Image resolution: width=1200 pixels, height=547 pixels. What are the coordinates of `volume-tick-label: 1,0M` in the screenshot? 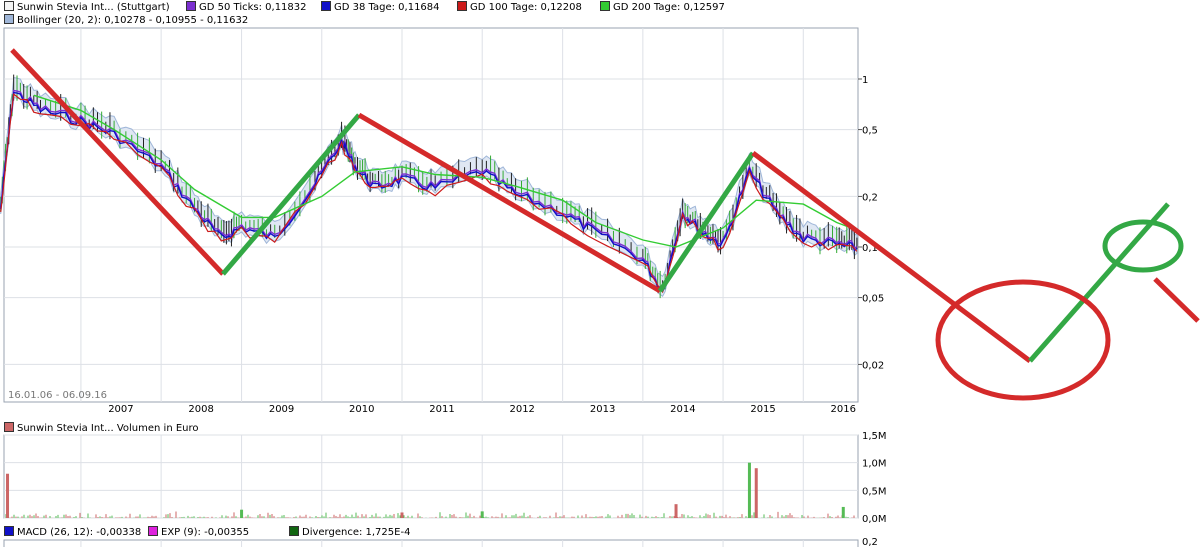 It's located at (874, 464).